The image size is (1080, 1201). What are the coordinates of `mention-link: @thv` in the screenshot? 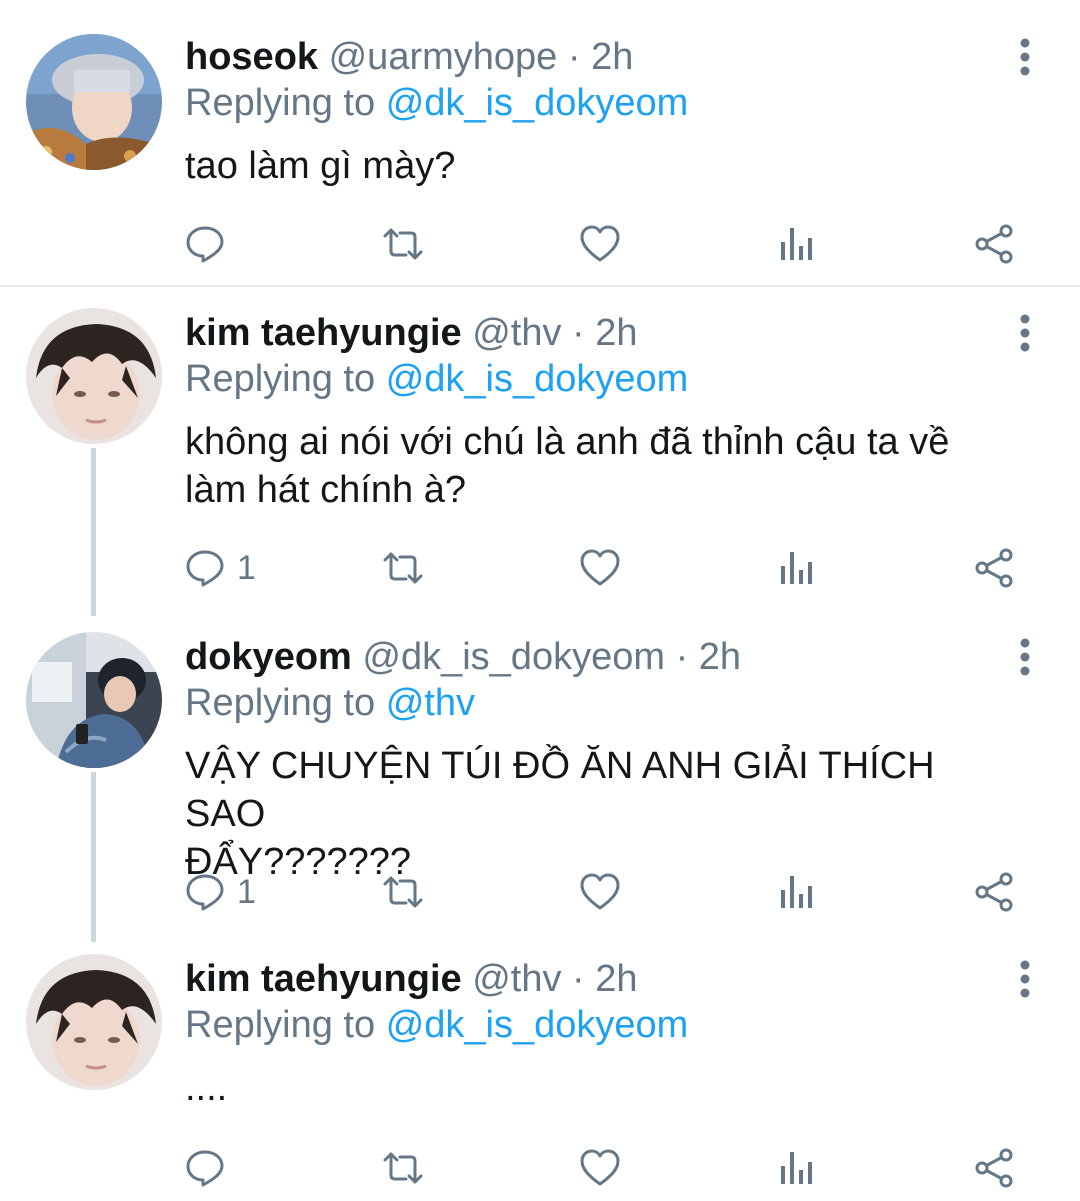 It's located at (430, 703).